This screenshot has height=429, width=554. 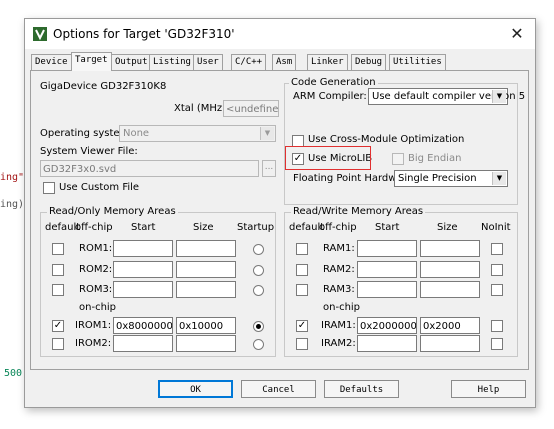 I want to click on big-endian-label: Big Endian, so click(x=435, y=158).